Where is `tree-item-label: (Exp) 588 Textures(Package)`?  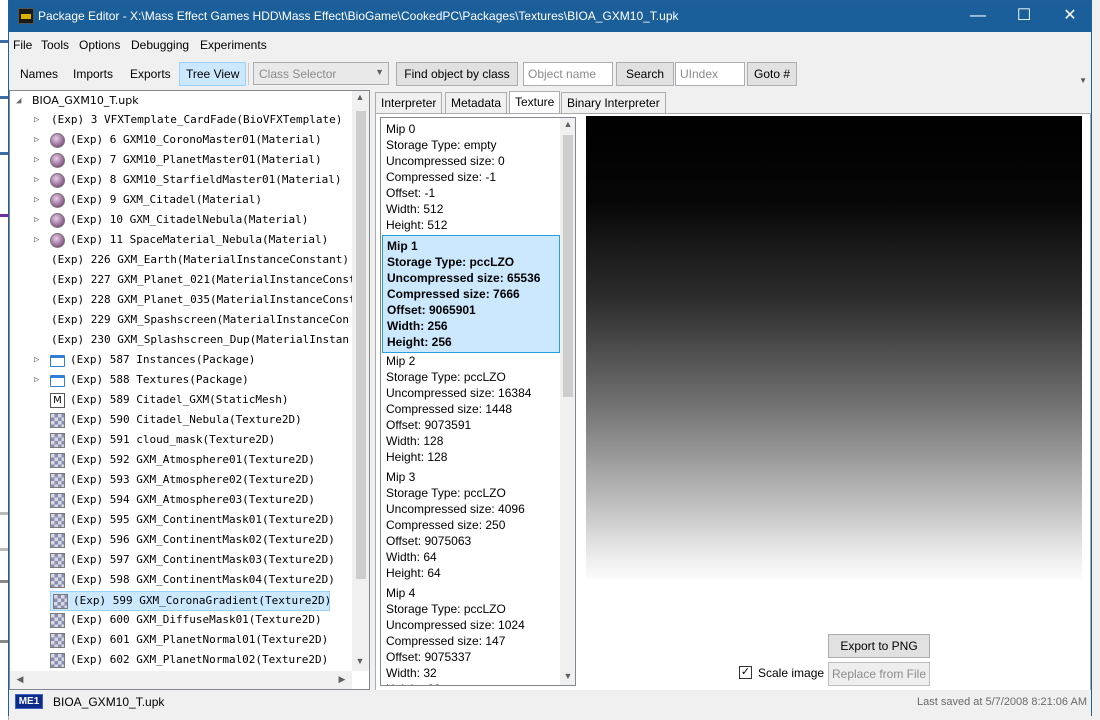
tree-item-label: (Exp) 588 Textures(Package) is located at coordinates (159, 379).